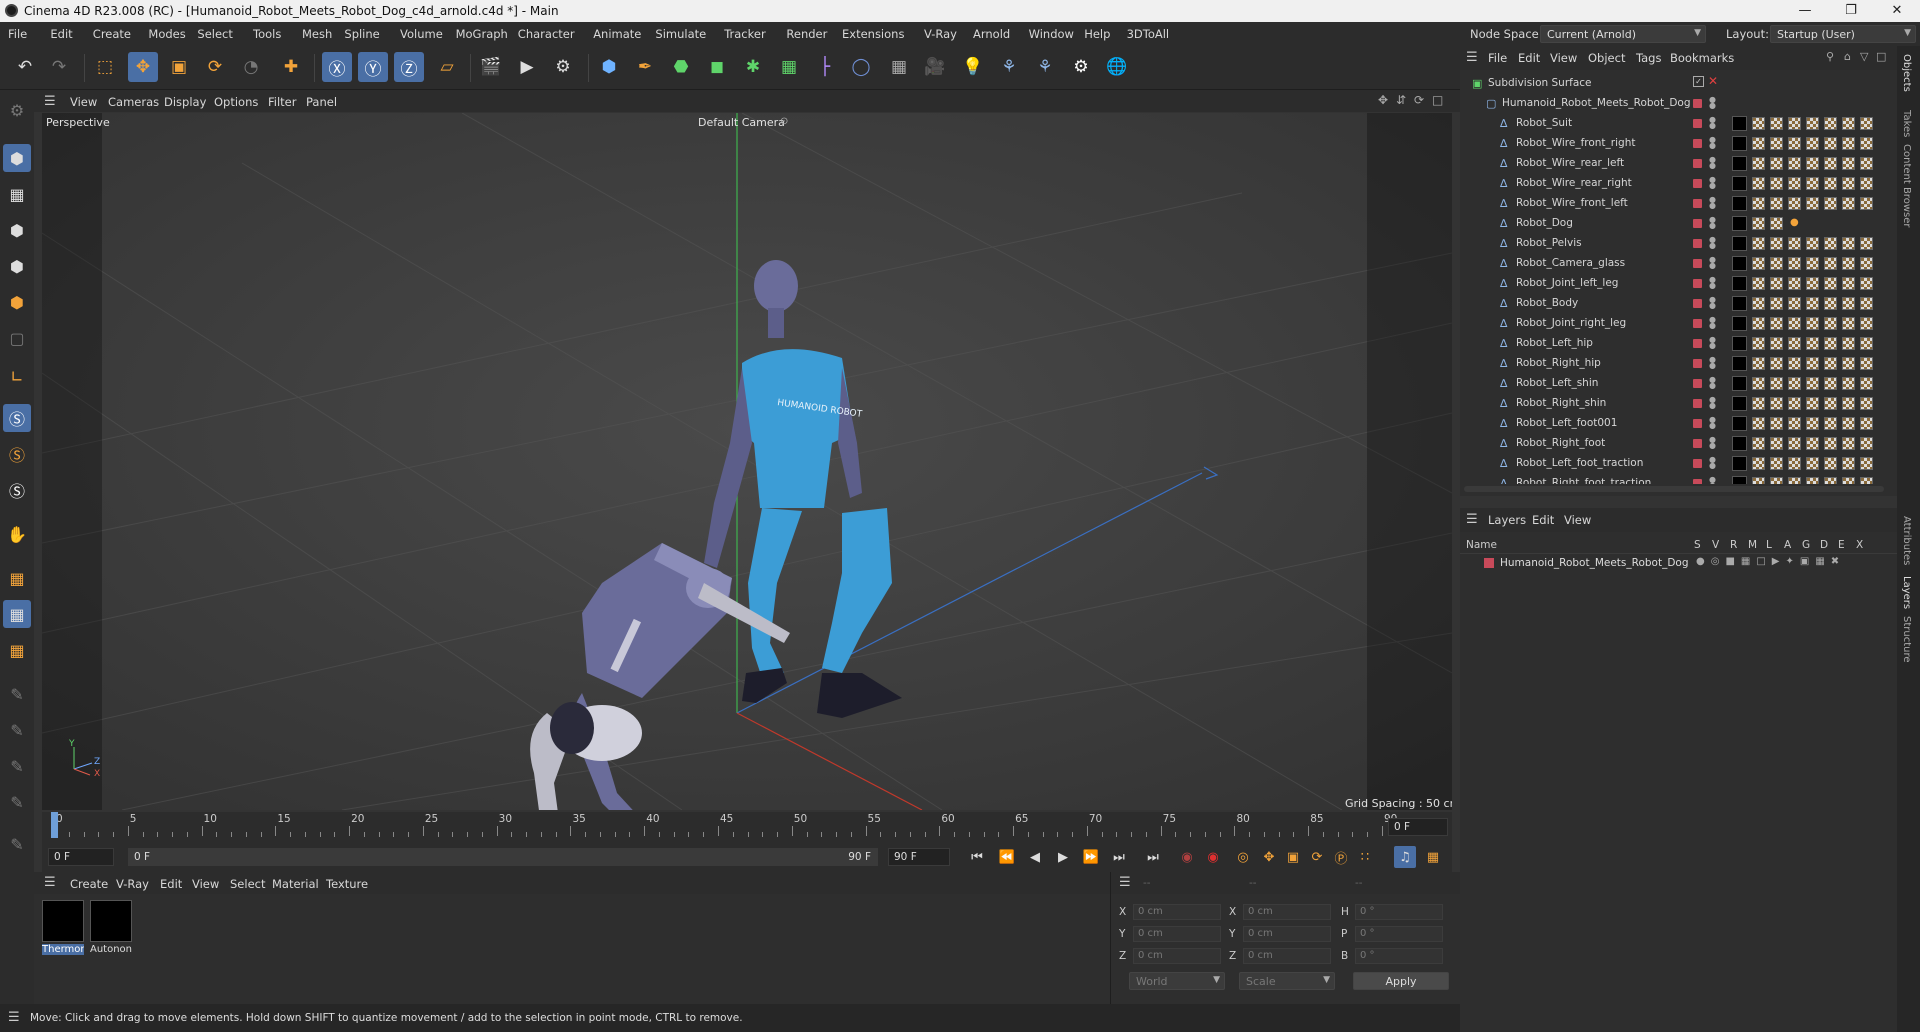 Image resolution: width=1920 pixels, height=1032 pixels. Describe the element at coordinates (741, 122) in the screenshot. I see `camera-label: Default Camera` at that location.